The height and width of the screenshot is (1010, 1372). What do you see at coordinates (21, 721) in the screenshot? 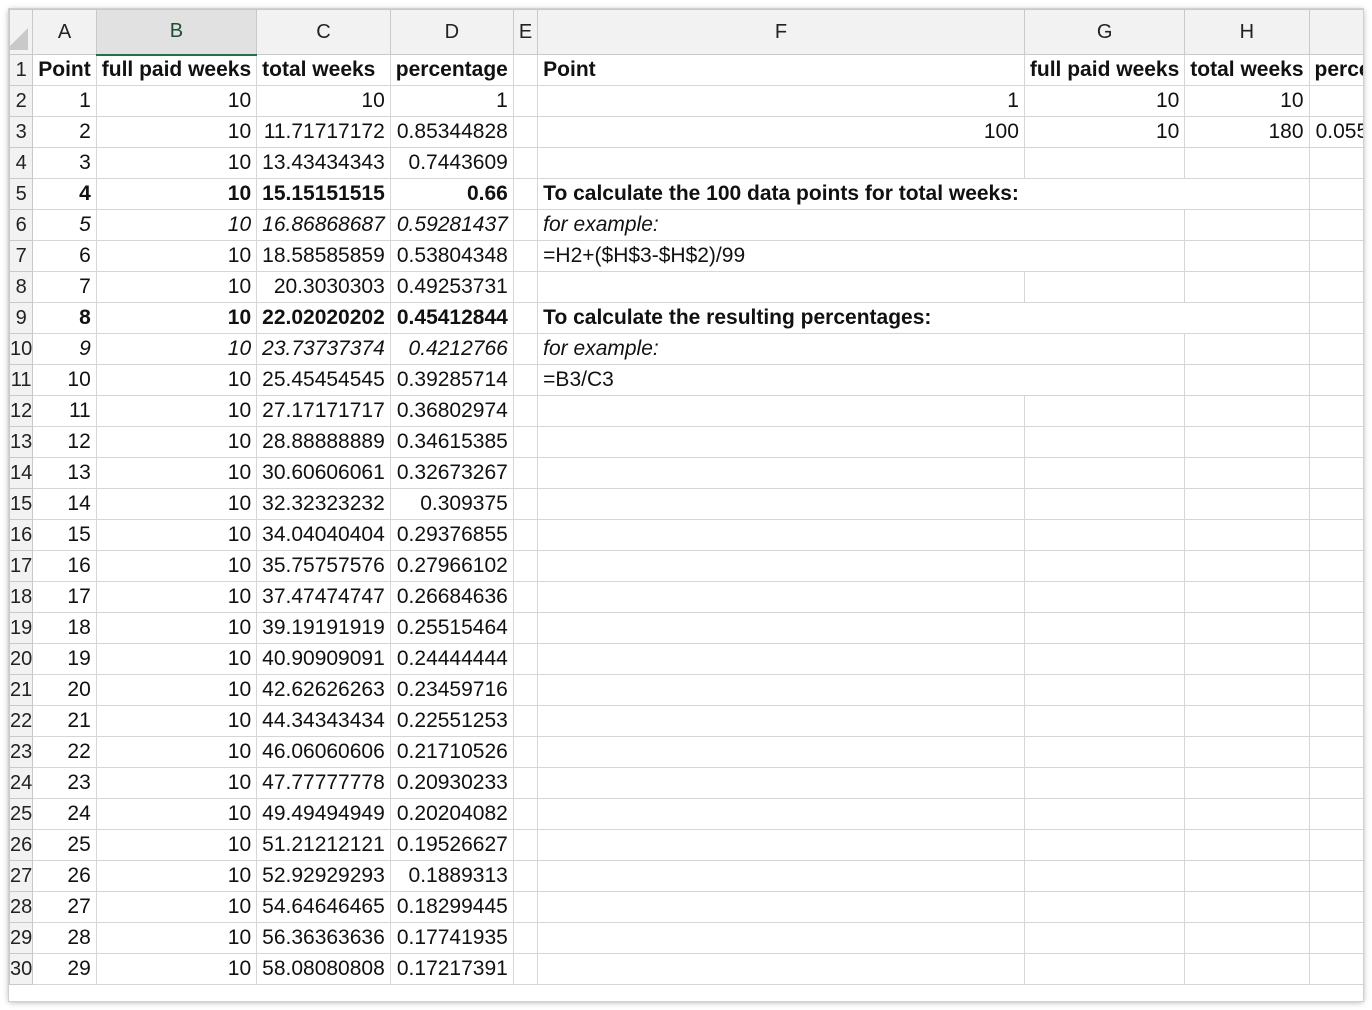
I see `row-header: 22` at bounding box center [21, 721].